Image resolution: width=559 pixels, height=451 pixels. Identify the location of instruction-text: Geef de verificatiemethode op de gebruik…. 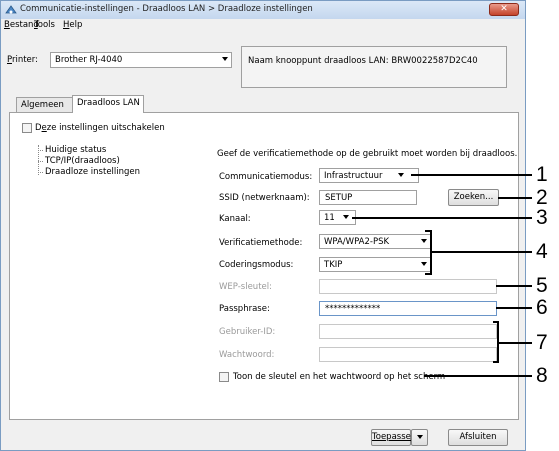
(367, 154).